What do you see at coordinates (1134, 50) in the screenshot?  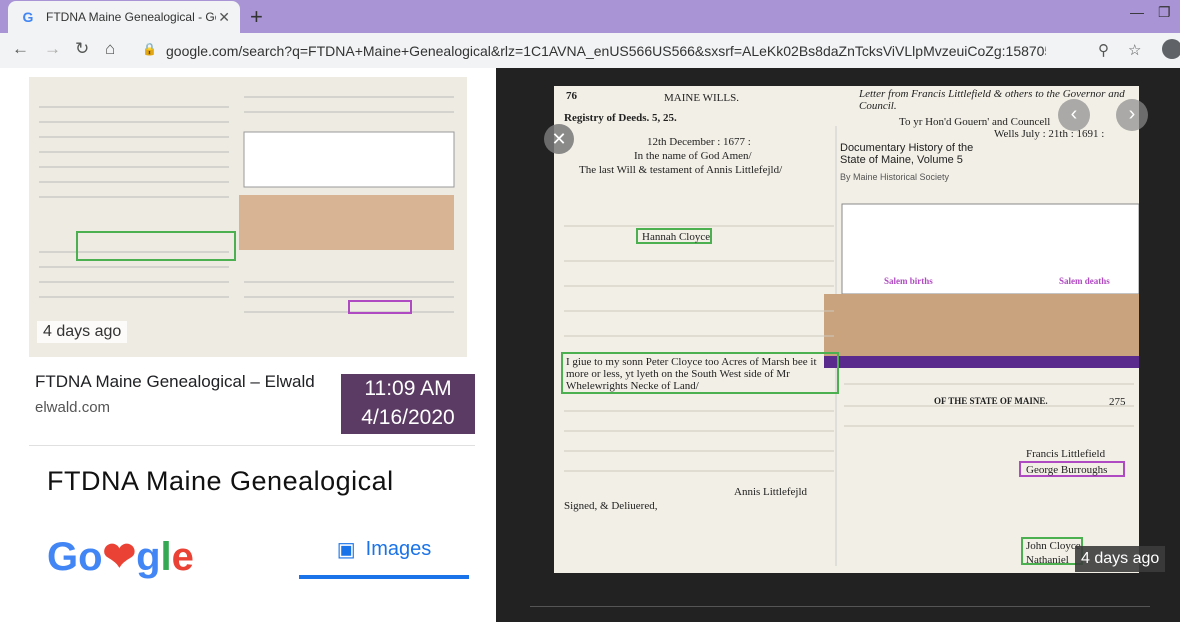 I see `bookmark-star-icon: ☆` at bounding box center [1134, 50].